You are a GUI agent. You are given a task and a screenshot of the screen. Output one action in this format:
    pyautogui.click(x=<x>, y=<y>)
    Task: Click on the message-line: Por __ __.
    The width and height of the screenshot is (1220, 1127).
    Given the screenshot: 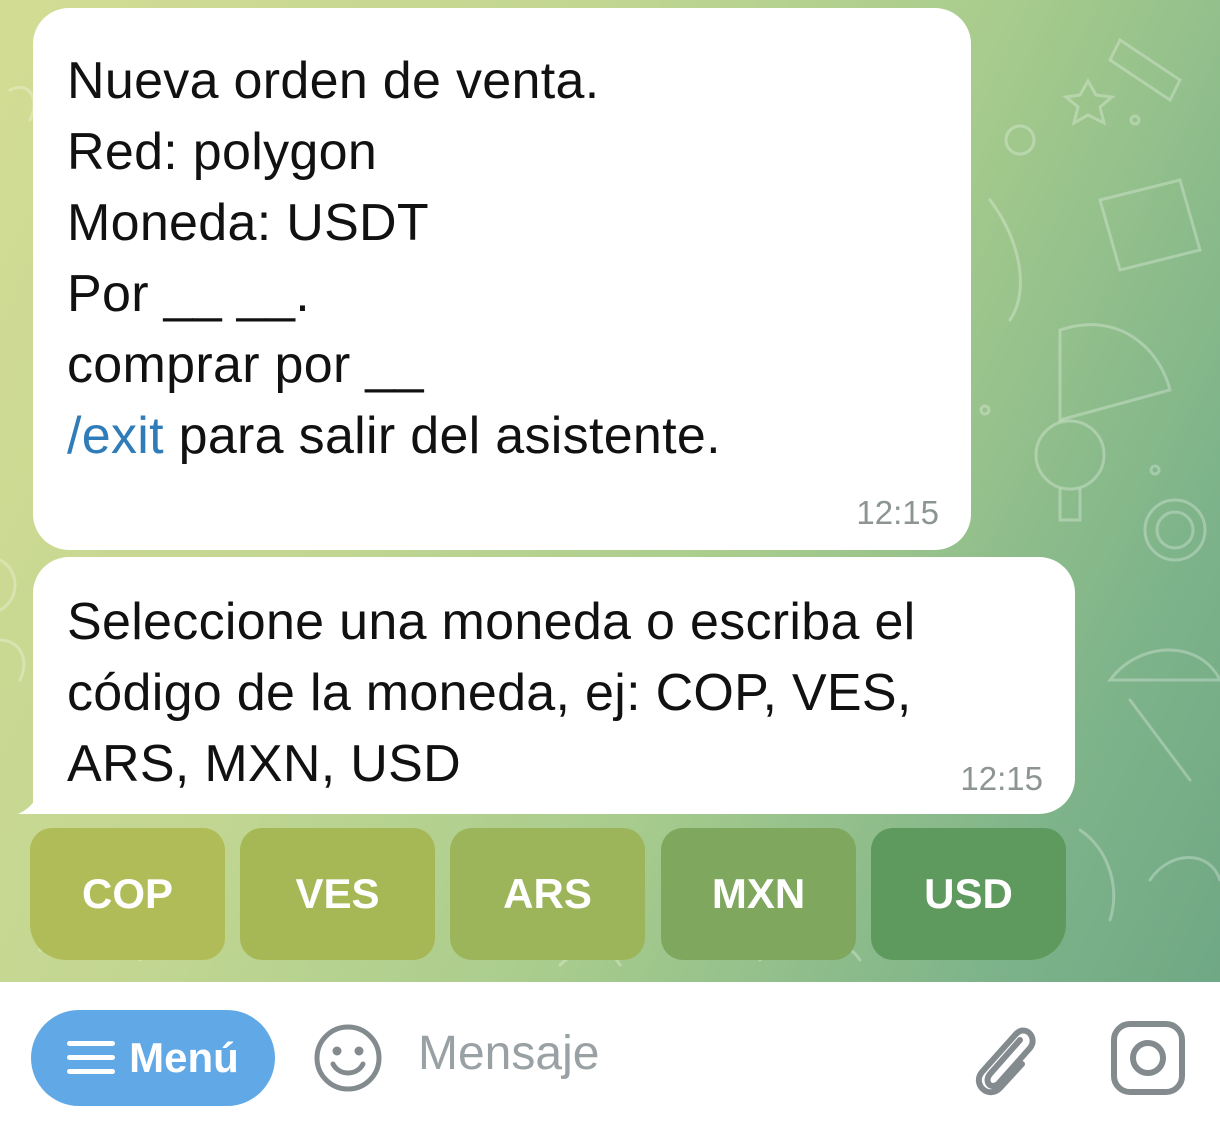 What is the action you would take?
    pyautogui.click(x=188, y=294)
    